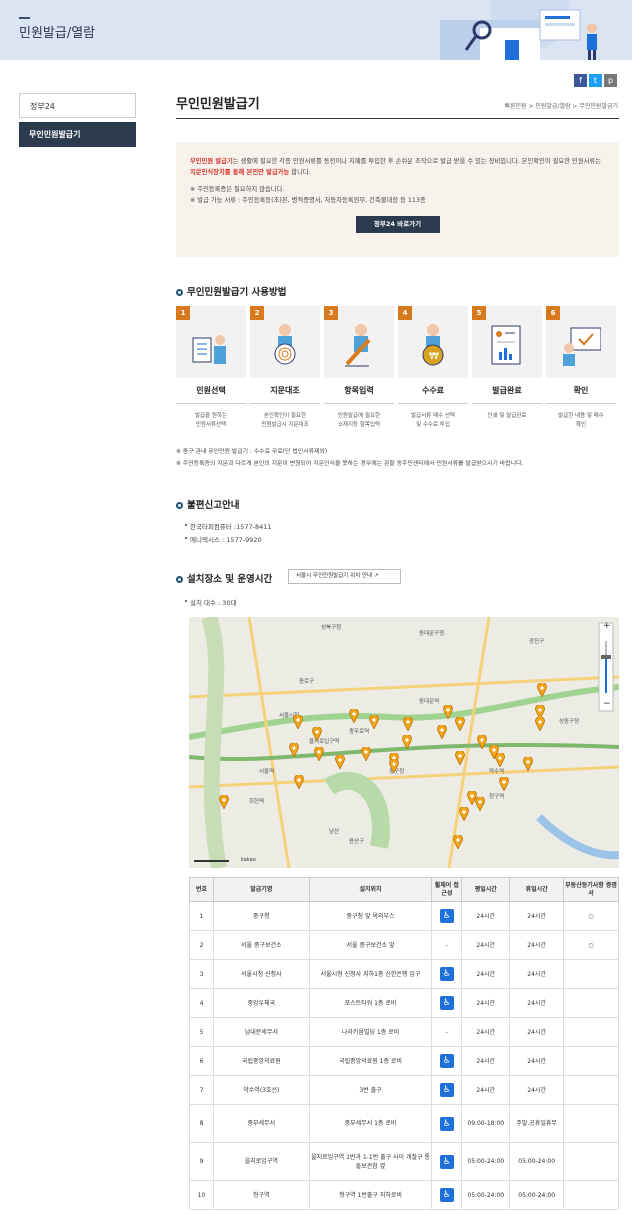 The width and height of the screenshot is (632, 1212). Describe the element at coordinates (77, 105) in the screenshot. I see `lnb-item-gov24: 정부24` at that location.